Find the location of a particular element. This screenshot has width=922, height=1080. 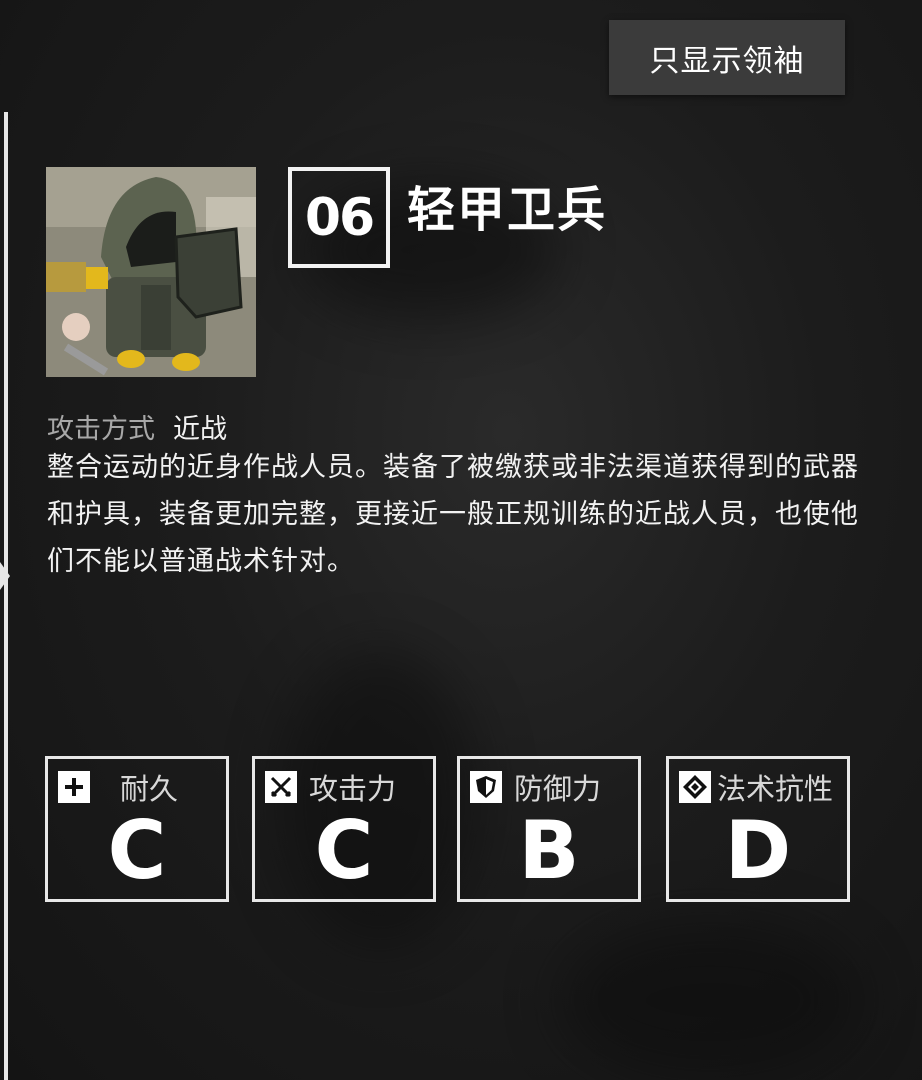

shield-icon is located at coordinates (486, 787).